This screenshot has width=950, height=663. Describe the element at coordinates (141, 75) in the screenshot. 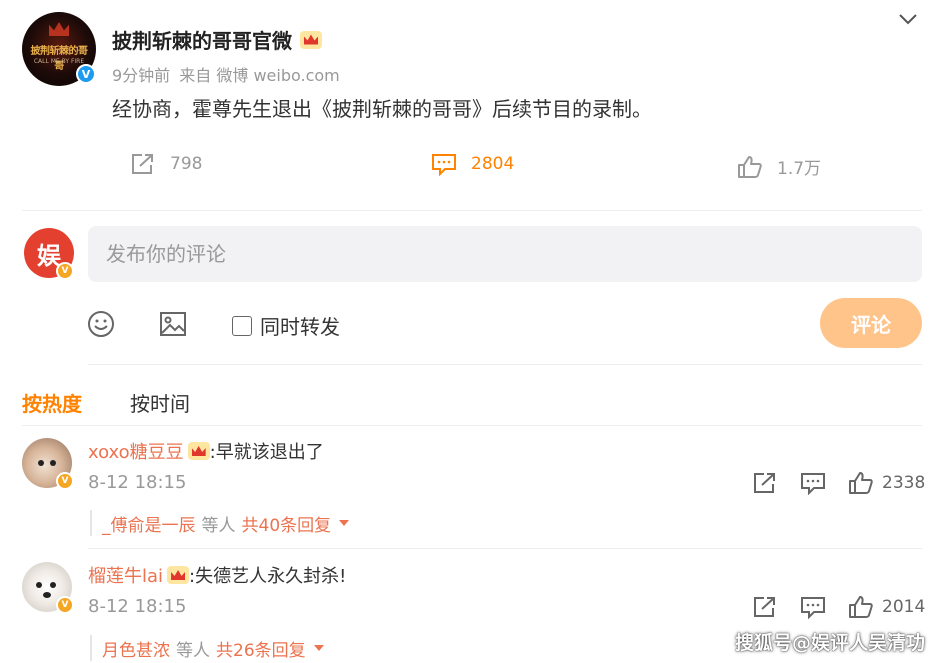

I see `post-time: 9分钟前` at that location.